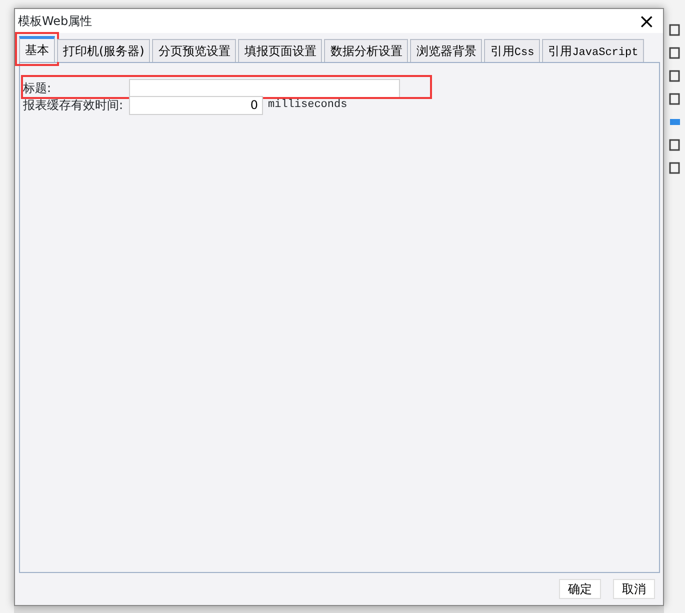  What do you see at coordinates (634, 589) in the screenshot?
I see `cancel-button: 取消` at bounding box center [634, 589].